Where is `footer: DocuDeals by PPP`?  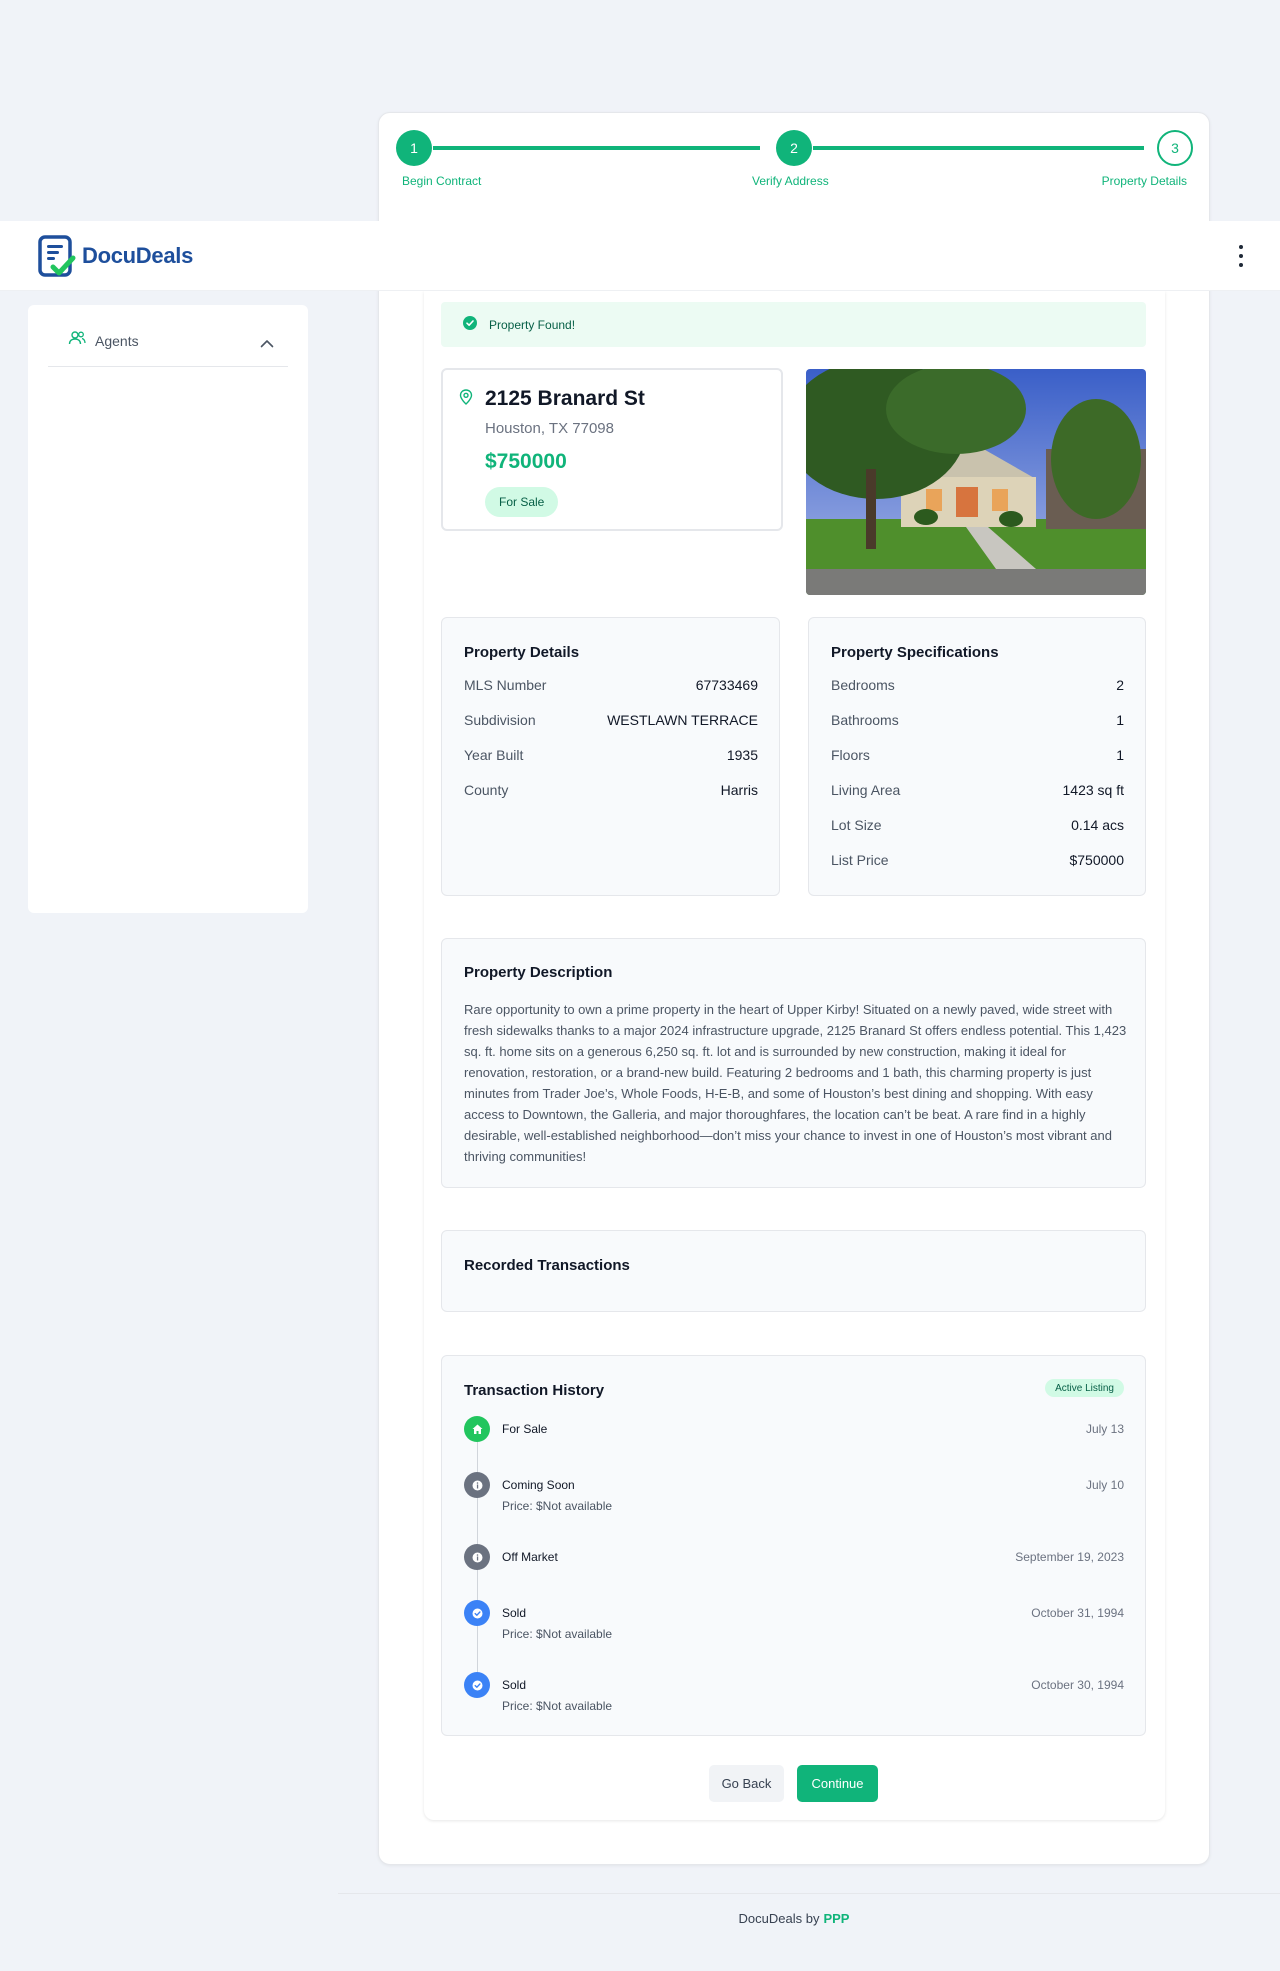
footer: DocuDeals by PPP is located at coordinates (717, 1918).